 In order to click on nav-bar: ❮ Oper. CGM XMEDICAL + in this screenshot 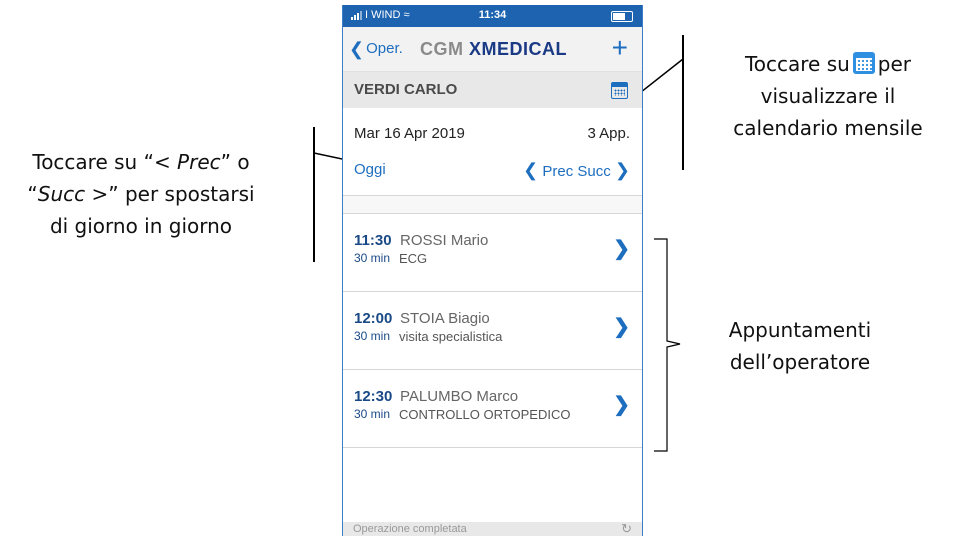, I will do `click(492, 49)`.